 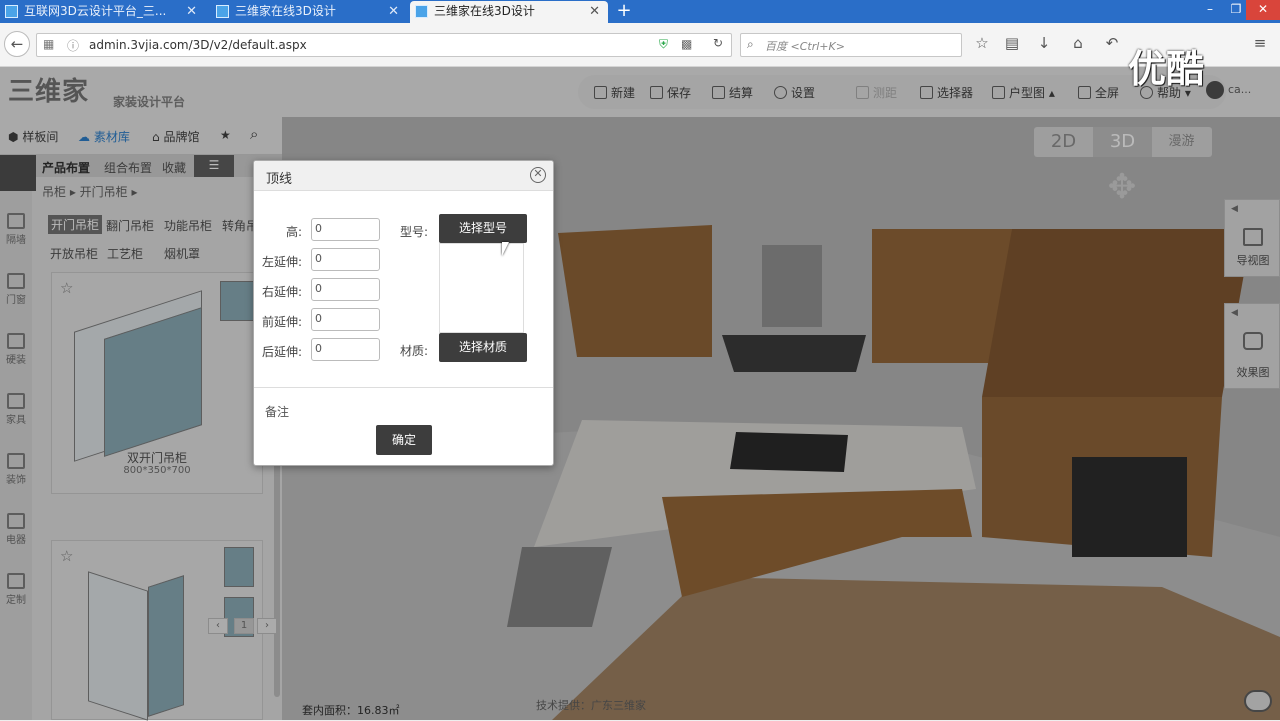 I want to click on field-label-height: 高:, so click(x=293, y=232).